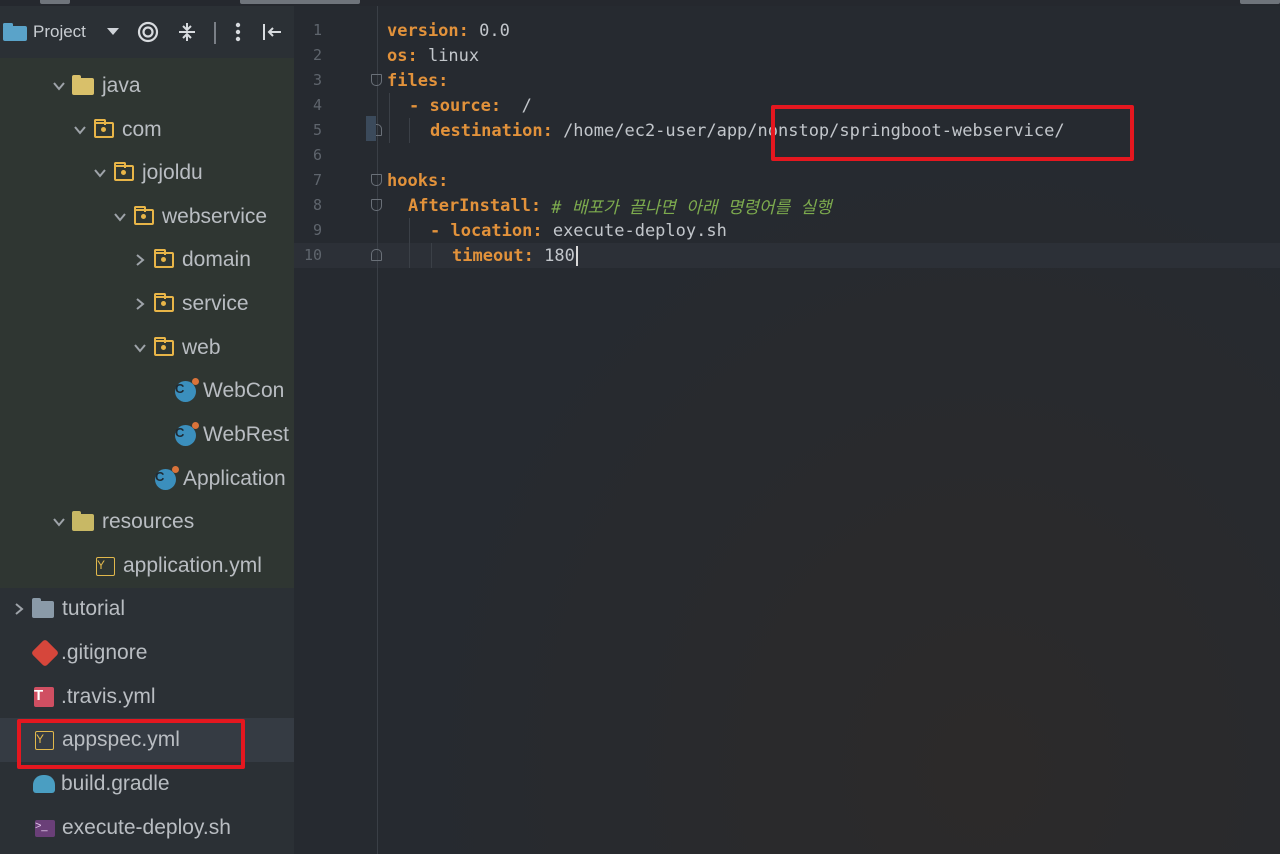  What do you see at coordinates (121, 85) in the screenshot?
I see `tree-item-label: java` at bounding box center [121, 85].